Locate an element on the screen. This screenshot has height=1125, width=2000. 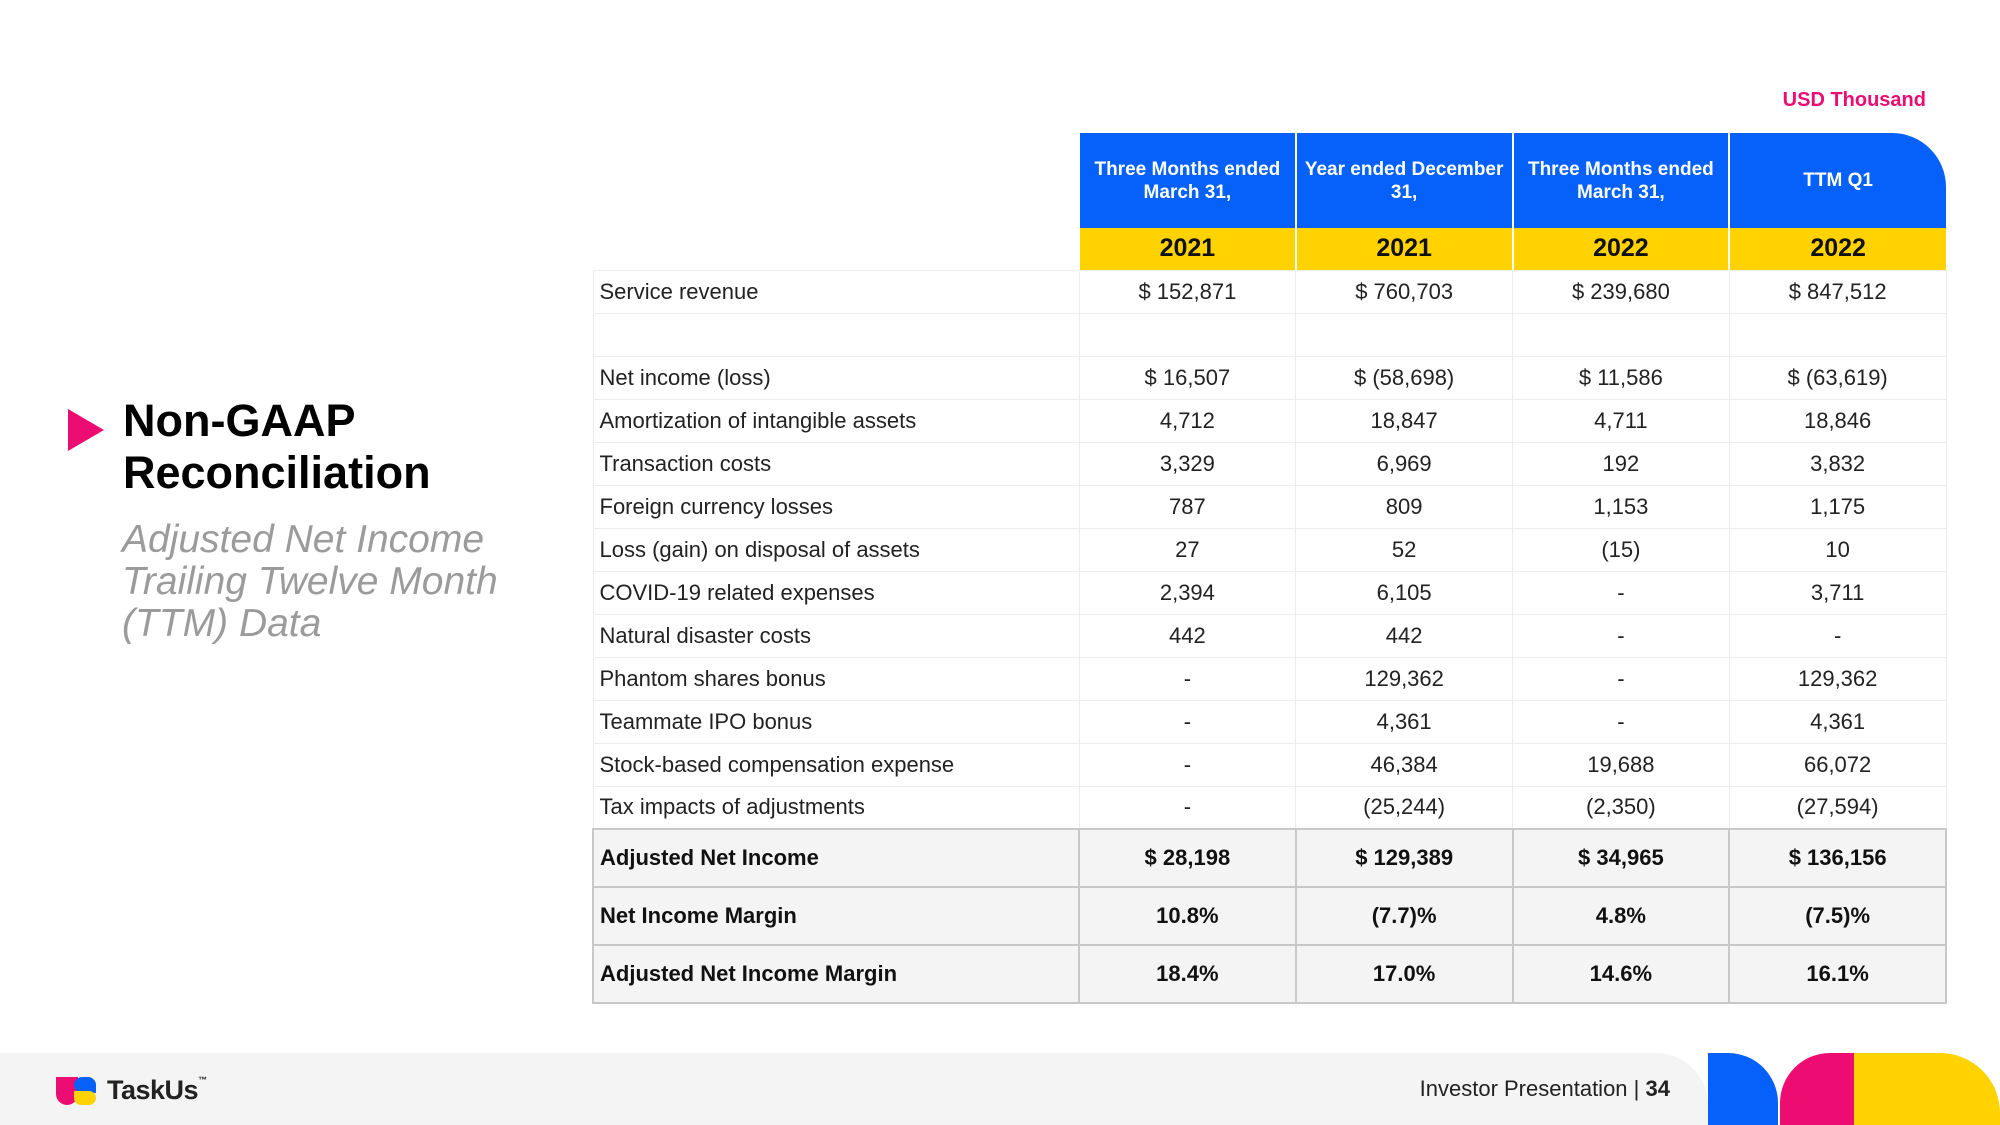
header-blank is located at coordinates (836, 180).